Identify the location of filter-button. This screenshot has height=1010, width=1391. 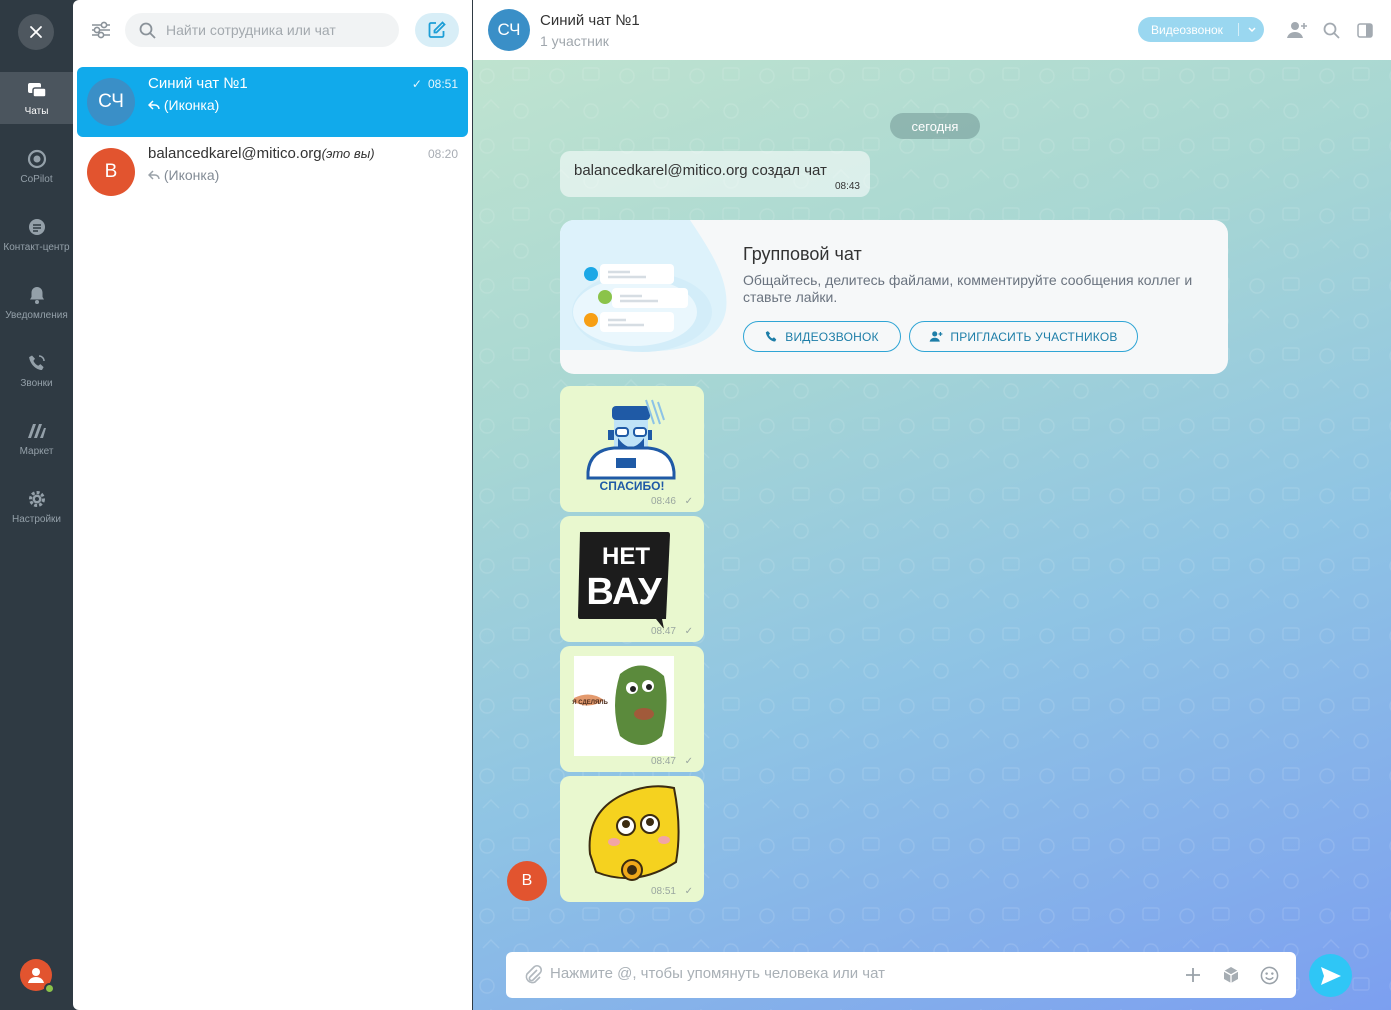
(101, 30).